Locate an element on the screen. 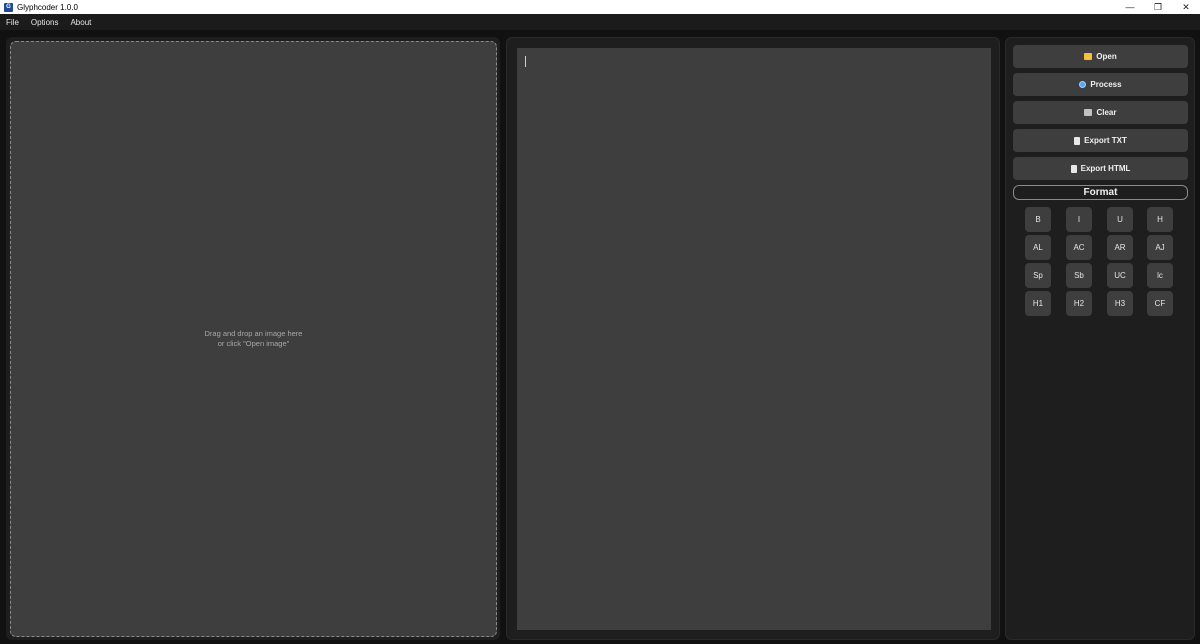  window-controls: — ❐ ✕ is located at coordinates (1158, 7).